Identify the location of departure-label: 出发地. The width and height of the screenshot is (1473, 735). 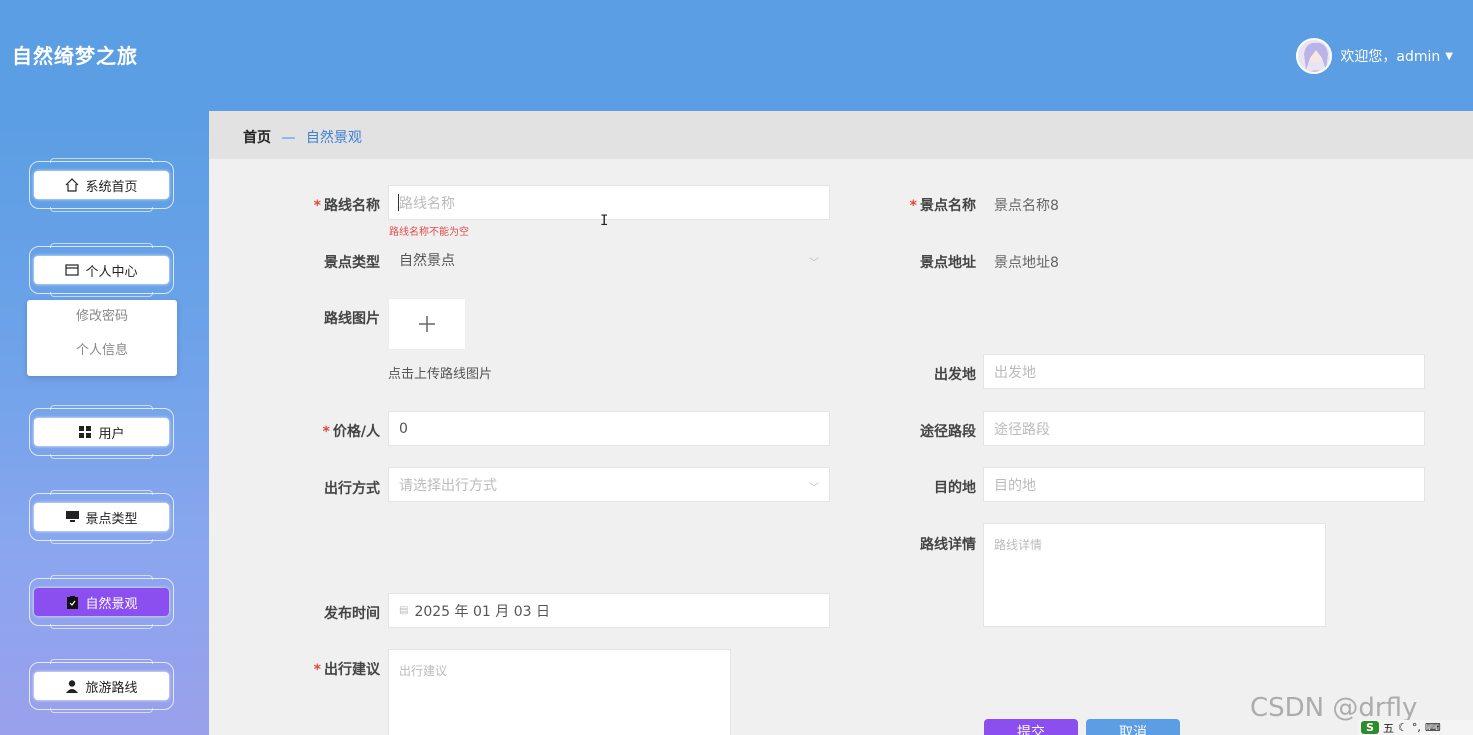
(955, 375).